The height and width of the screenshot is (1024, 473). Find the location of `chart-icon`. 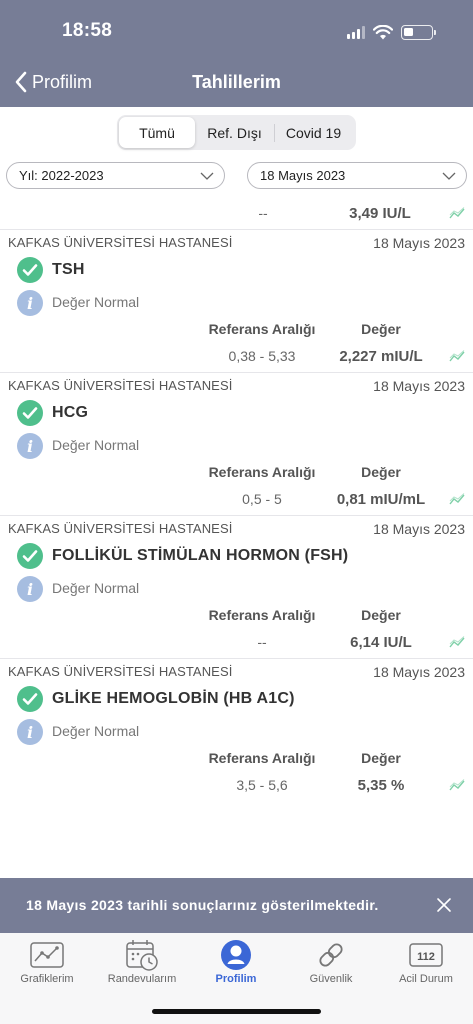

chart-icon is located at coordinates (47, 955).